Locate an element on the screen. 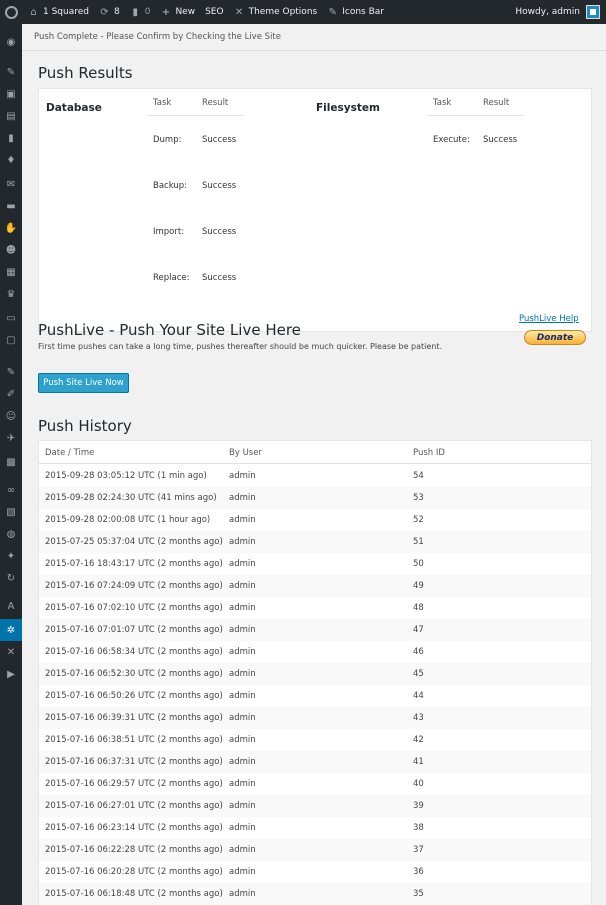 The width and height of the screenshot is (606, 905). side-menu-item-brush: ✎ is located at coordinates (11, 372).